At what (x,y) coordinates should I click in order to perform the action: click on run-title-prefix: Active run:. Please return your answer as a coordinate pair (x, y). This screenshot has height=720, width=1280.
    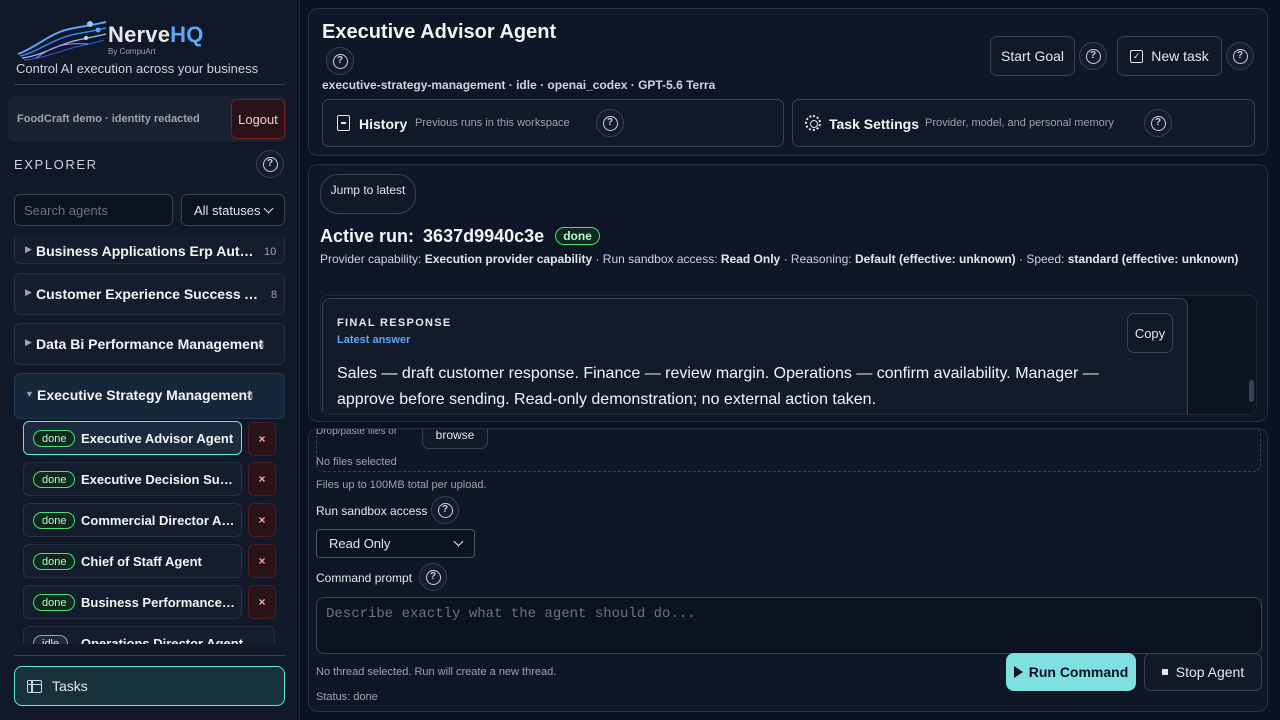
    Looking at the image, I should click on (367, 236).